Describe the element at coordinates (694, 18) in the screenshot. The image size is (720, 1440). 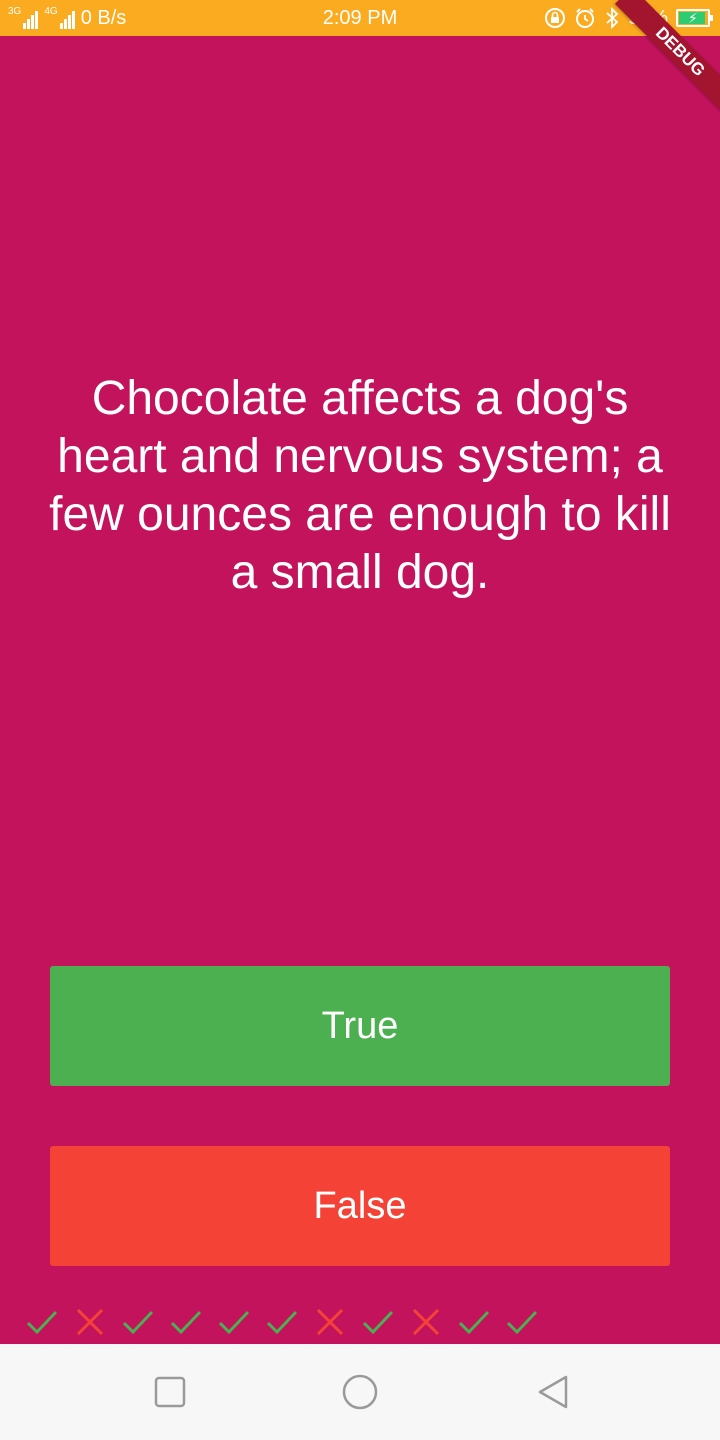
I see `battery-charging-icon: ⚡` at that location.